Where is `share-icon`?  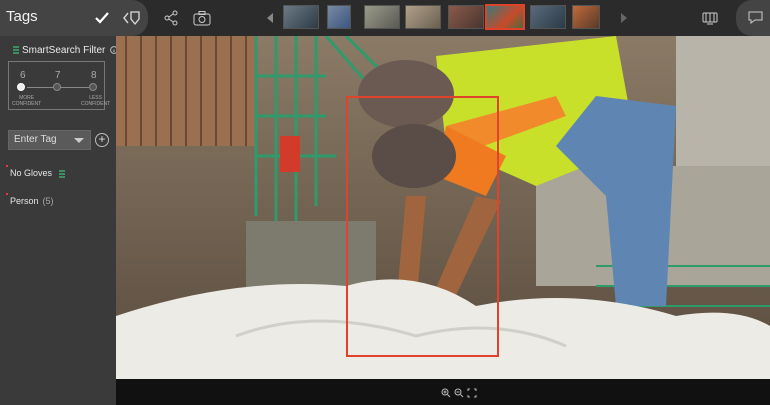 share-icon is located at coordinates (171, 18).